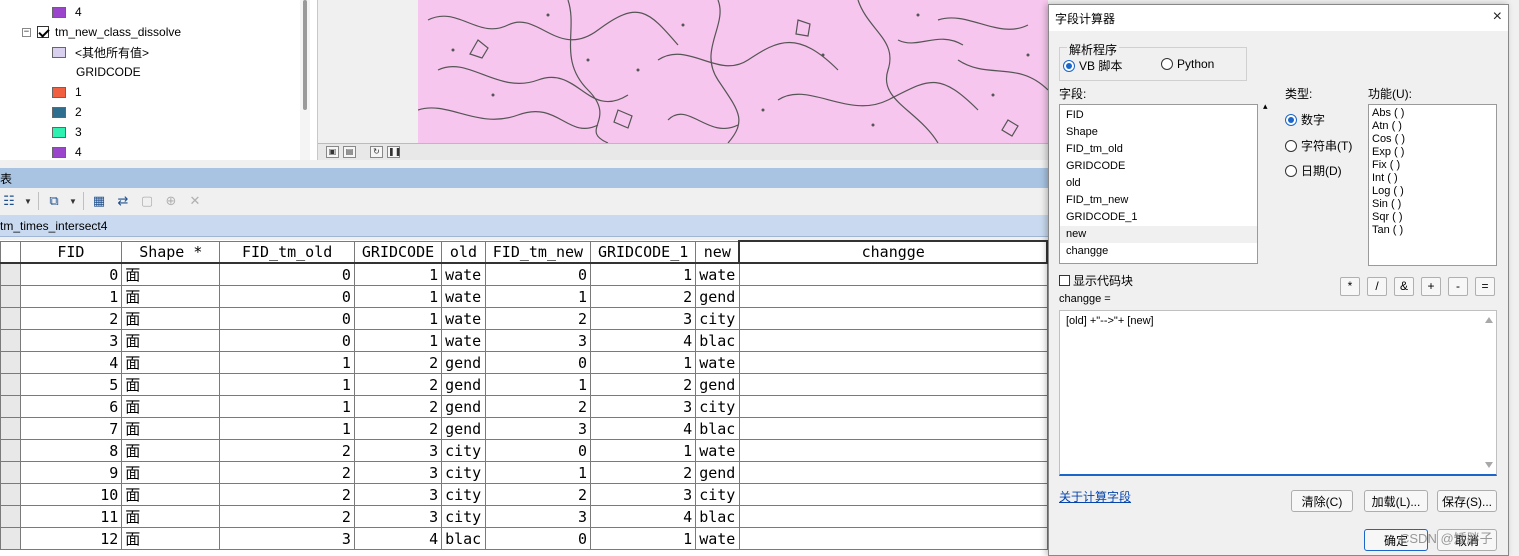 The height and width of the screenshot is (556, 1519). What do you see at coordinates (1187, 64) in the screenshot?
I see `parser-option-python: Python` at bounding box center [1187, 64].